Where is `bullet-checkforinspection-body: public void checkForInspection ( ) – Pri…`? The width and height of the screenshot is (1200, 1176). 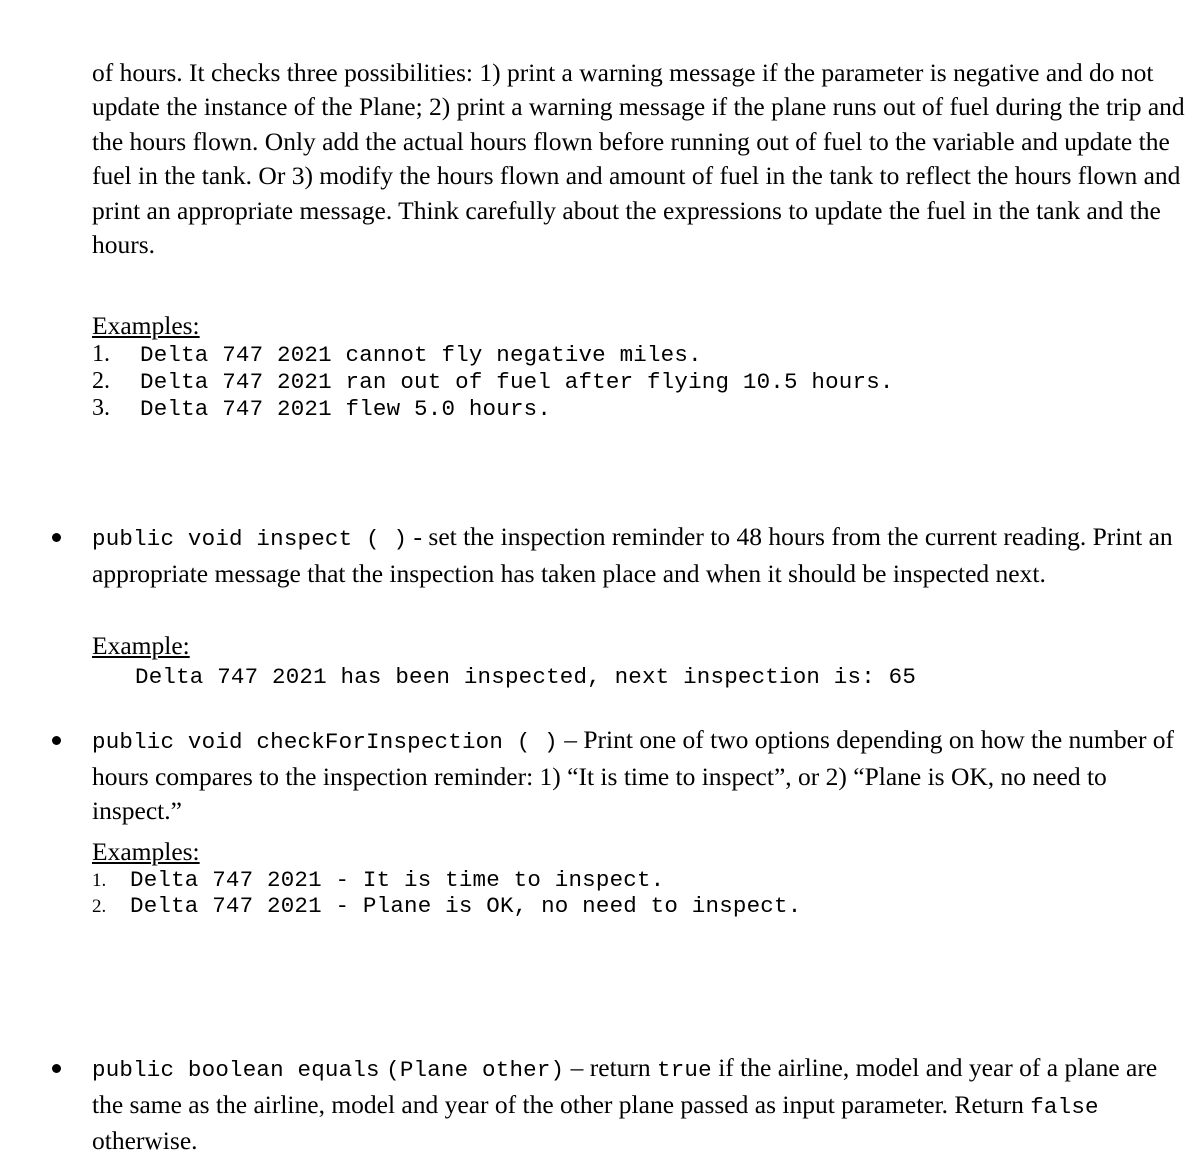 bullet-checkforinspection-body: public void checkForInspection ( ) – Pri… is located at coordinates (642, 776).